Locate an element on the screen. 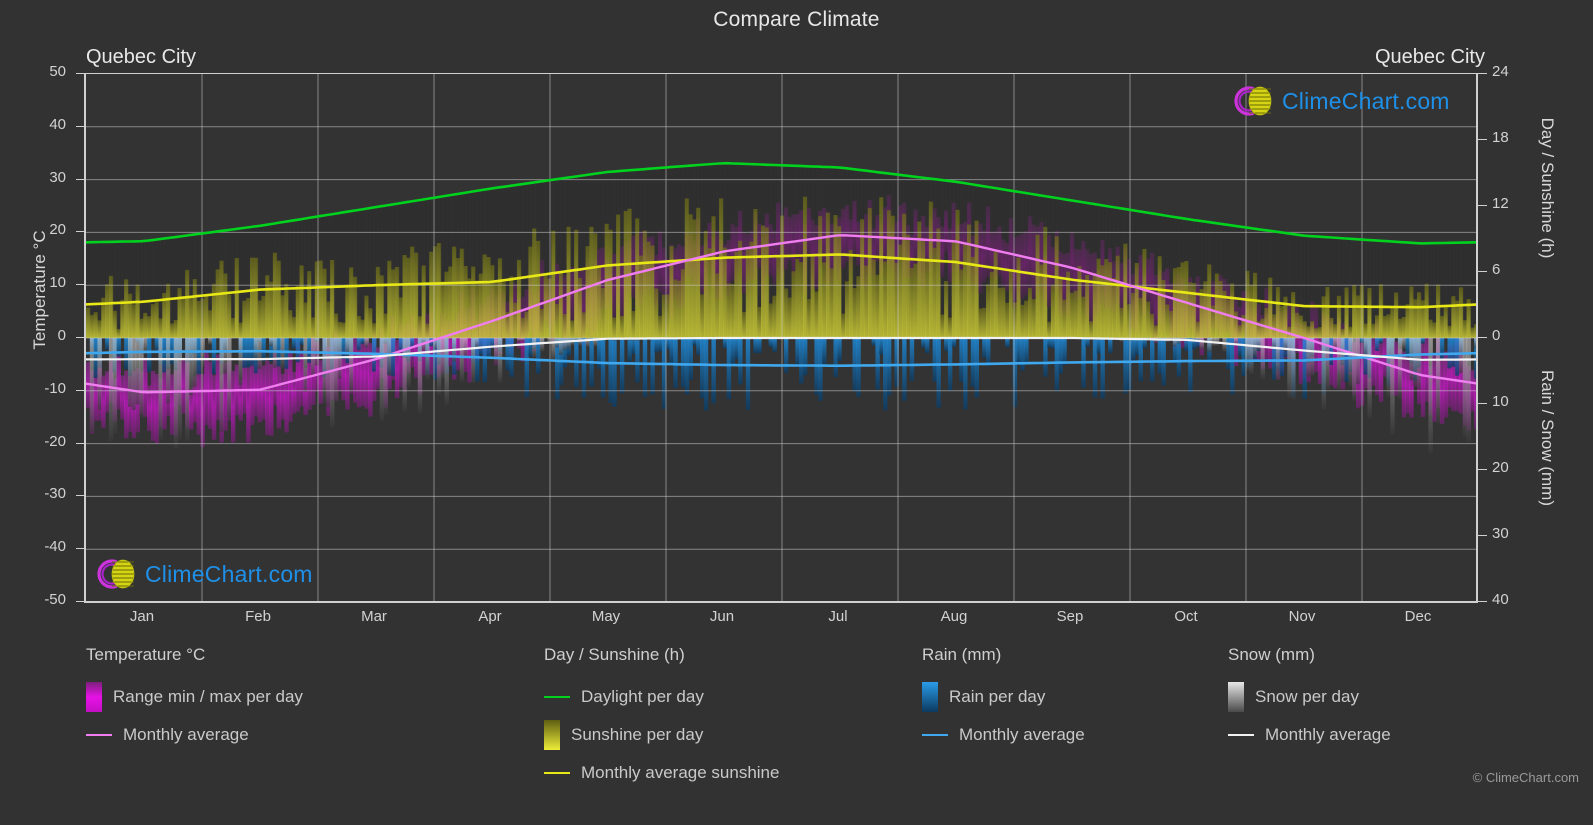 The height and width of the screenshot is (825, 1593). y-tick-right-top: 12 is located at coordinates (1500, 203).